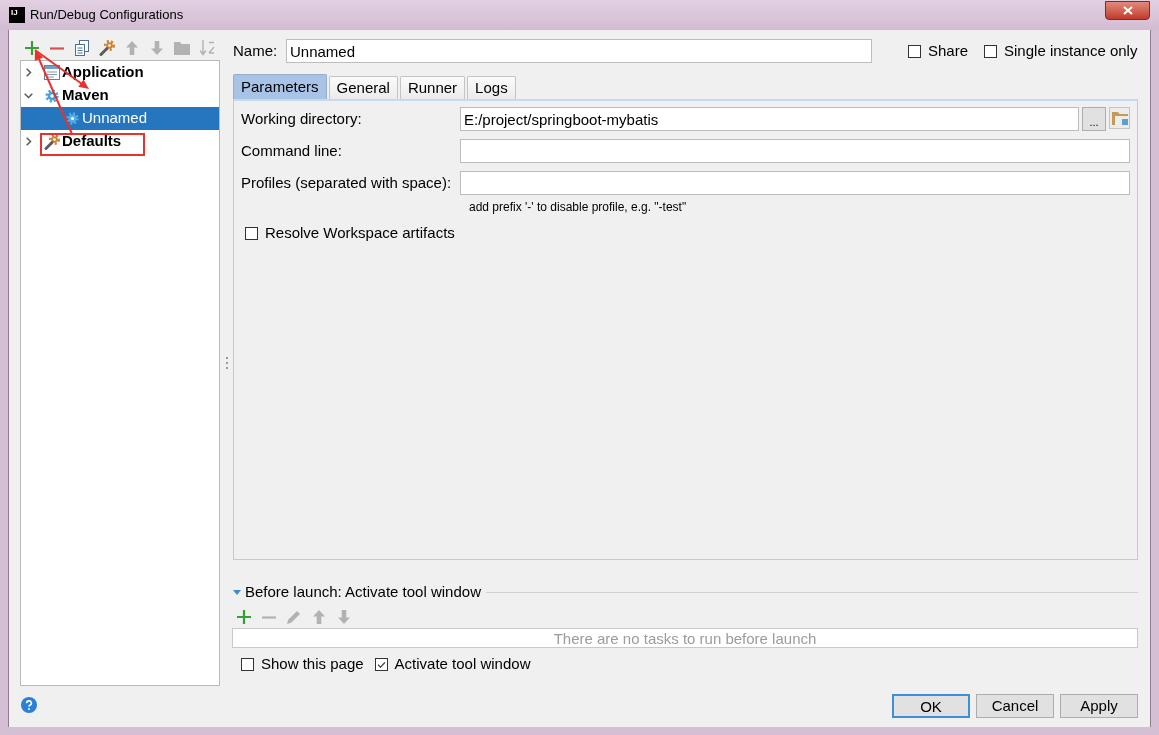  I want to click on close-button, so click(1127, 10).